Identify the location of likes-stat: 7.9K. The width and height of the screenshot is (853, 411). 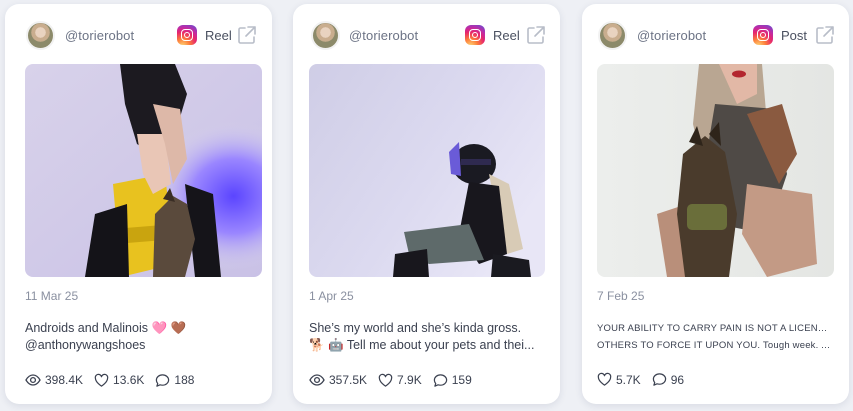
(400, 380).